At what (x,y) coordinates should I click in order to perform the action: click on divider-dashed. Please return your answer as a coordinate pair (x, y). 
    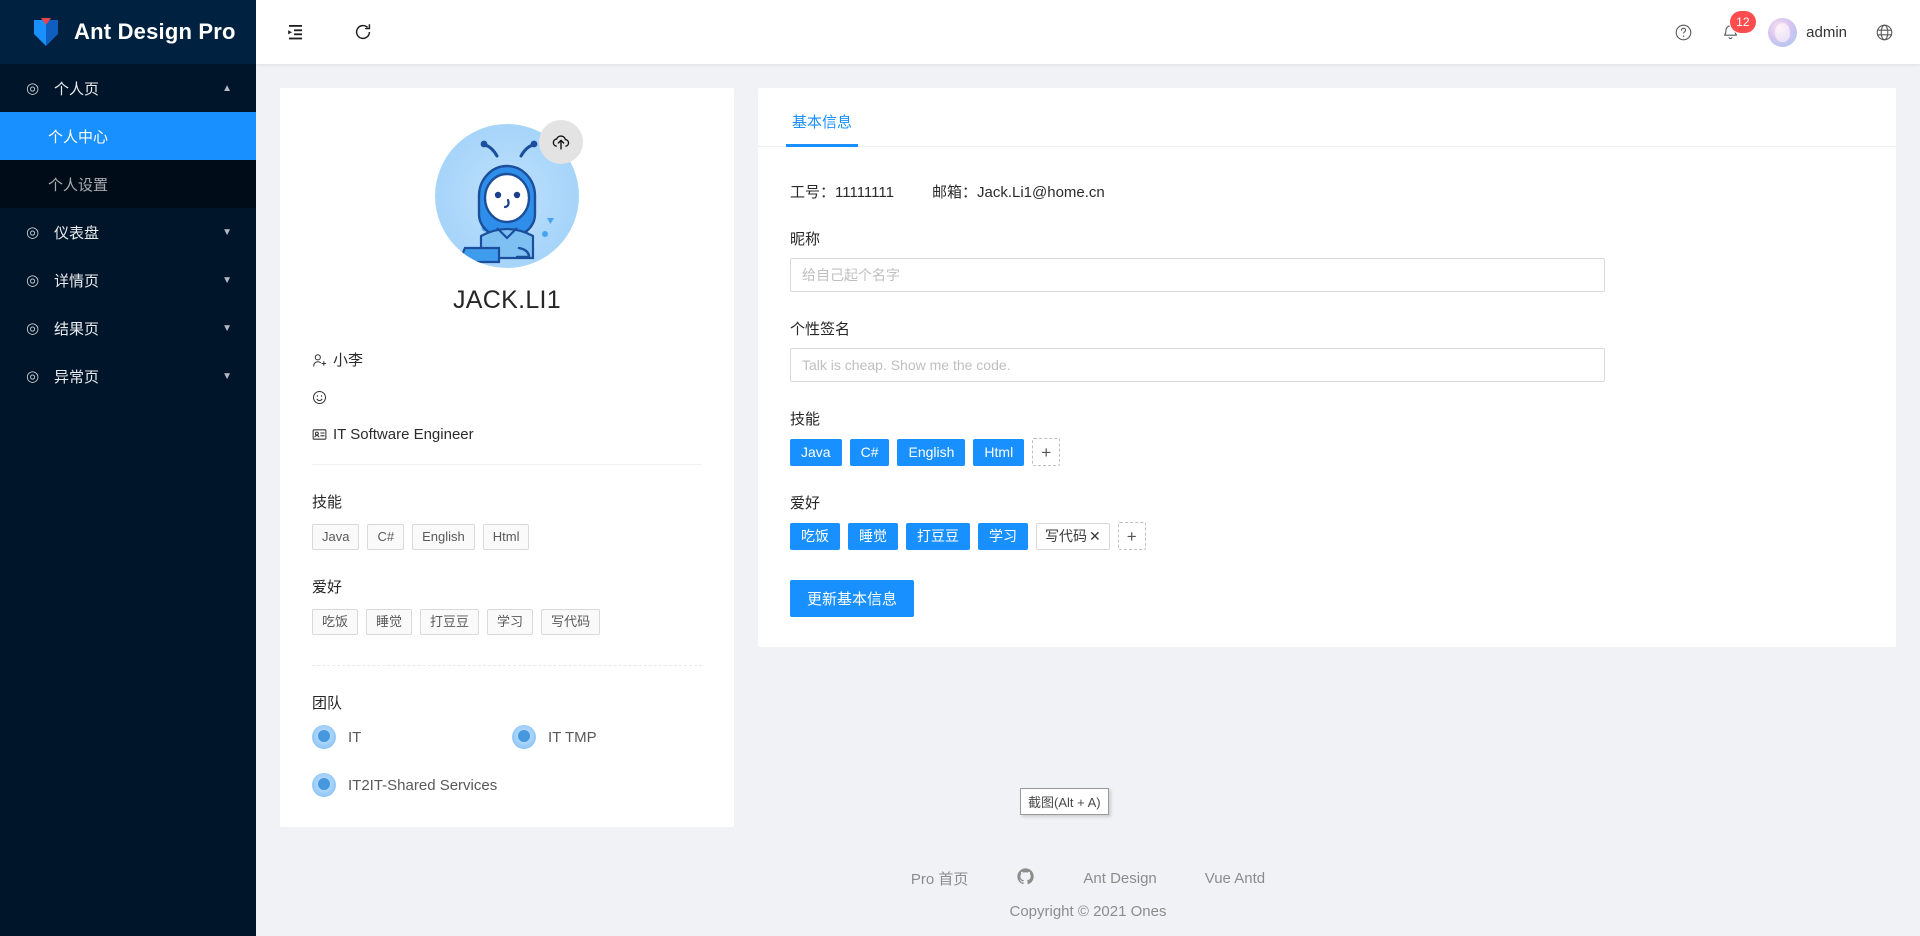
    Looking at the image, I should click on (507, 665).